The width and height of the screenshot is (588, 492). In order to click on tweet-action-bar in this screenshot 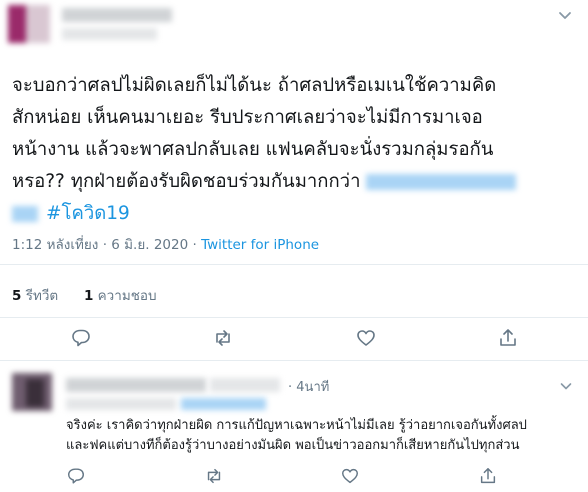, I will do `click(294, 339)`.